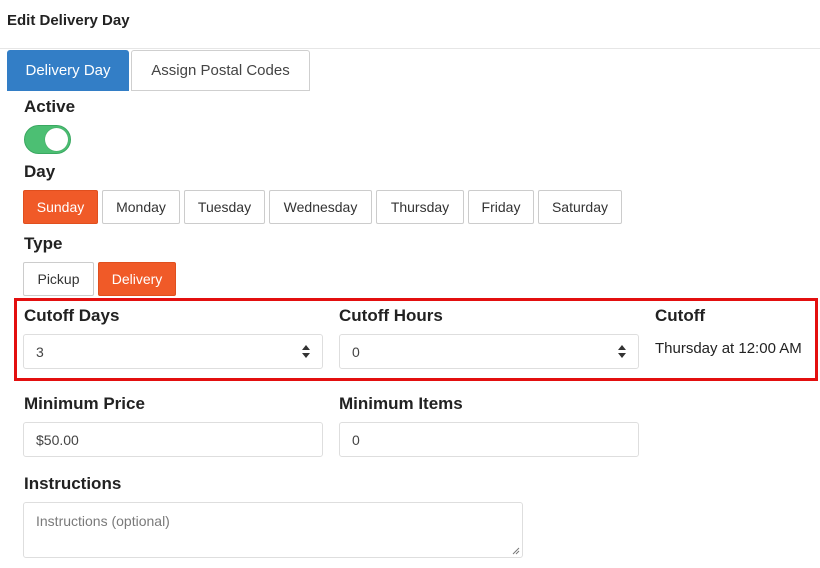 This screenshot has height=568, width=820. Describe the element at coordinates (516, 551) in the screenshot. I see `resize-handle-icon` at that location.